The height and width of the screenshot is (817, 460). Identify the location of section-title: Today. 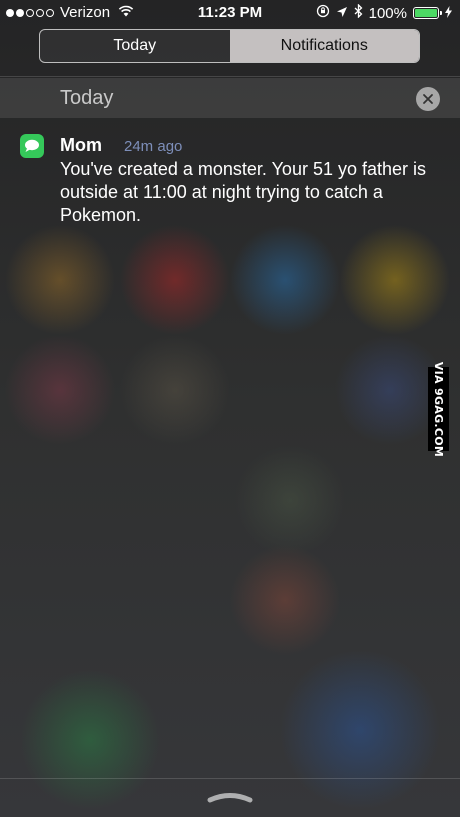
(87, 98).